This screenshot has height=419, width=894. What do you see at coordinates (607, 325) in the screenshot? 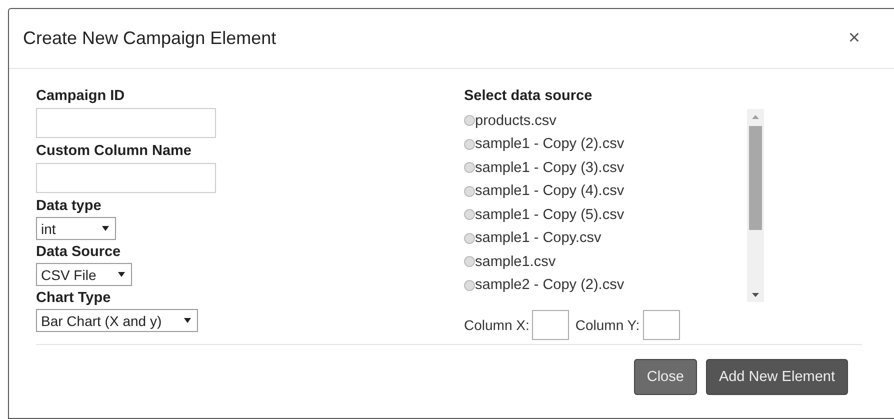
I see `field-label: Column Y:` at bounding box center [607, 325].